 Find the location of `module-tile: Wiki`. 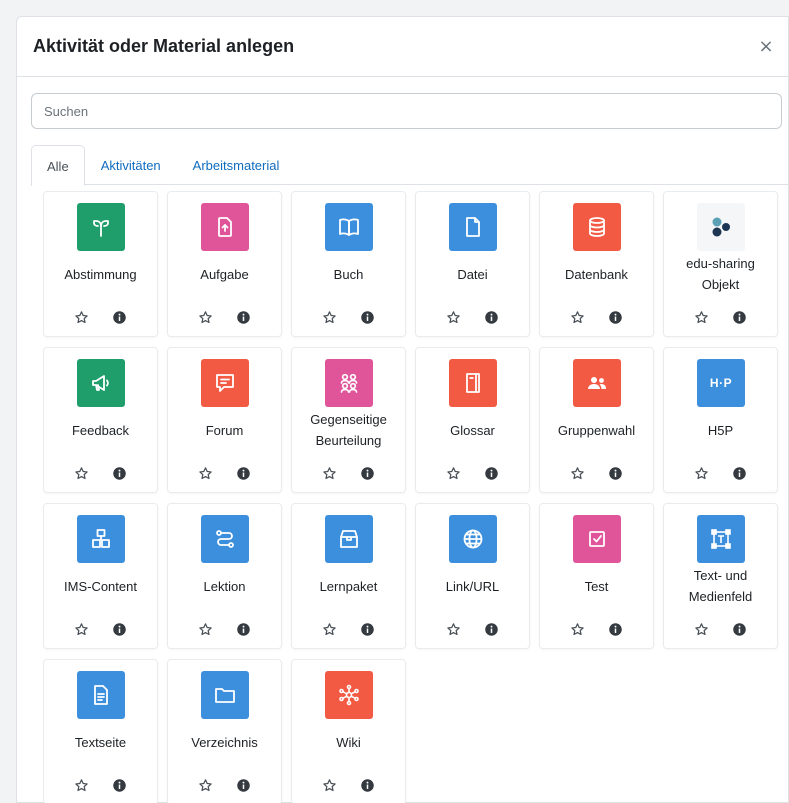

module-tile: Wiki is located at coordinates (348, 731).